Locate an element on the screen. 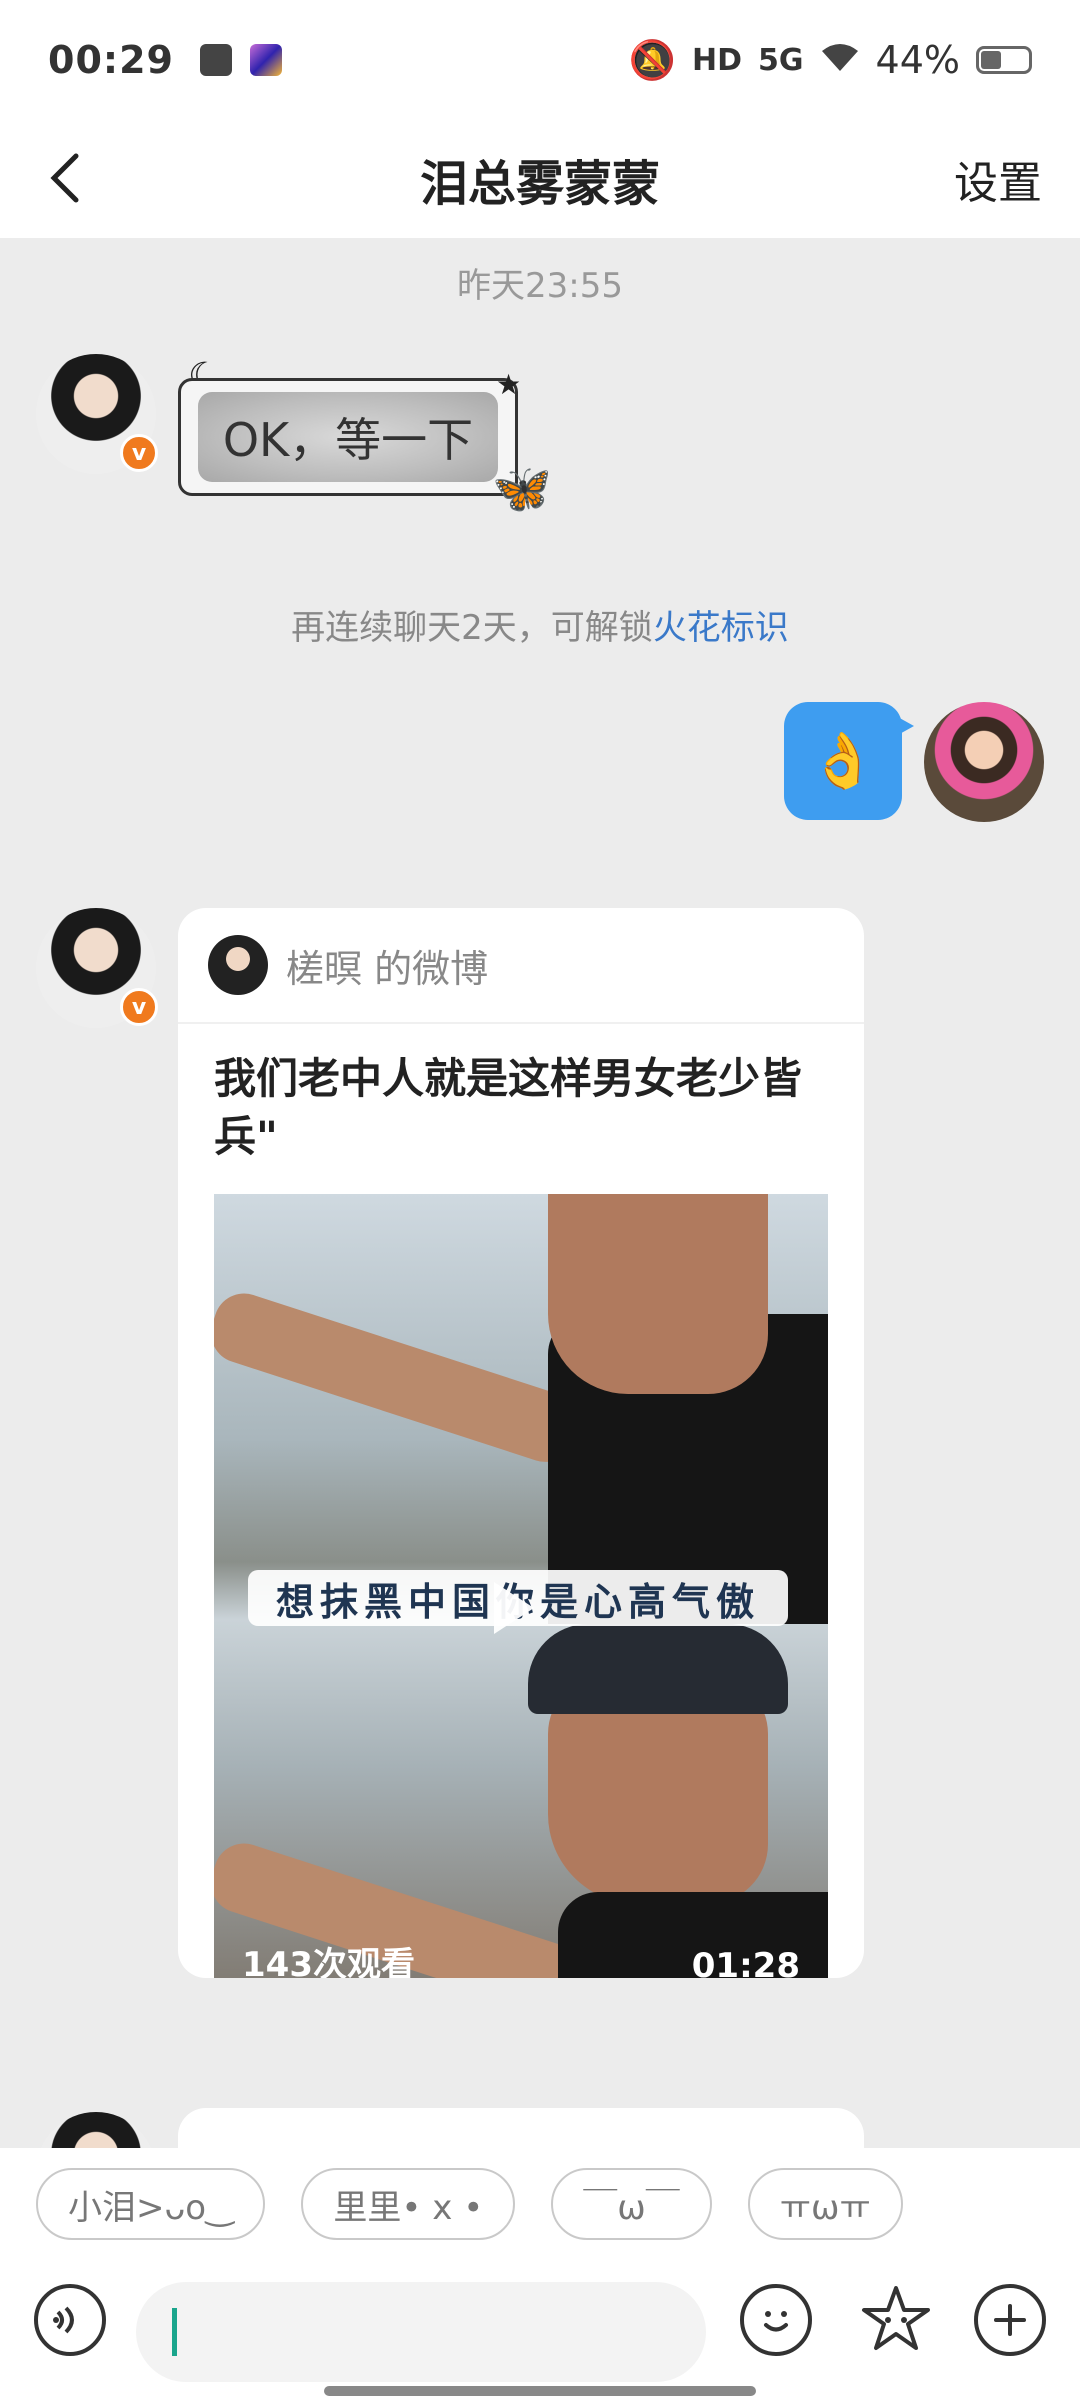 The width and height of the screenshot is (1080, 2408). sticker-message: OK，等一下 is located at coordinates (348, 437).